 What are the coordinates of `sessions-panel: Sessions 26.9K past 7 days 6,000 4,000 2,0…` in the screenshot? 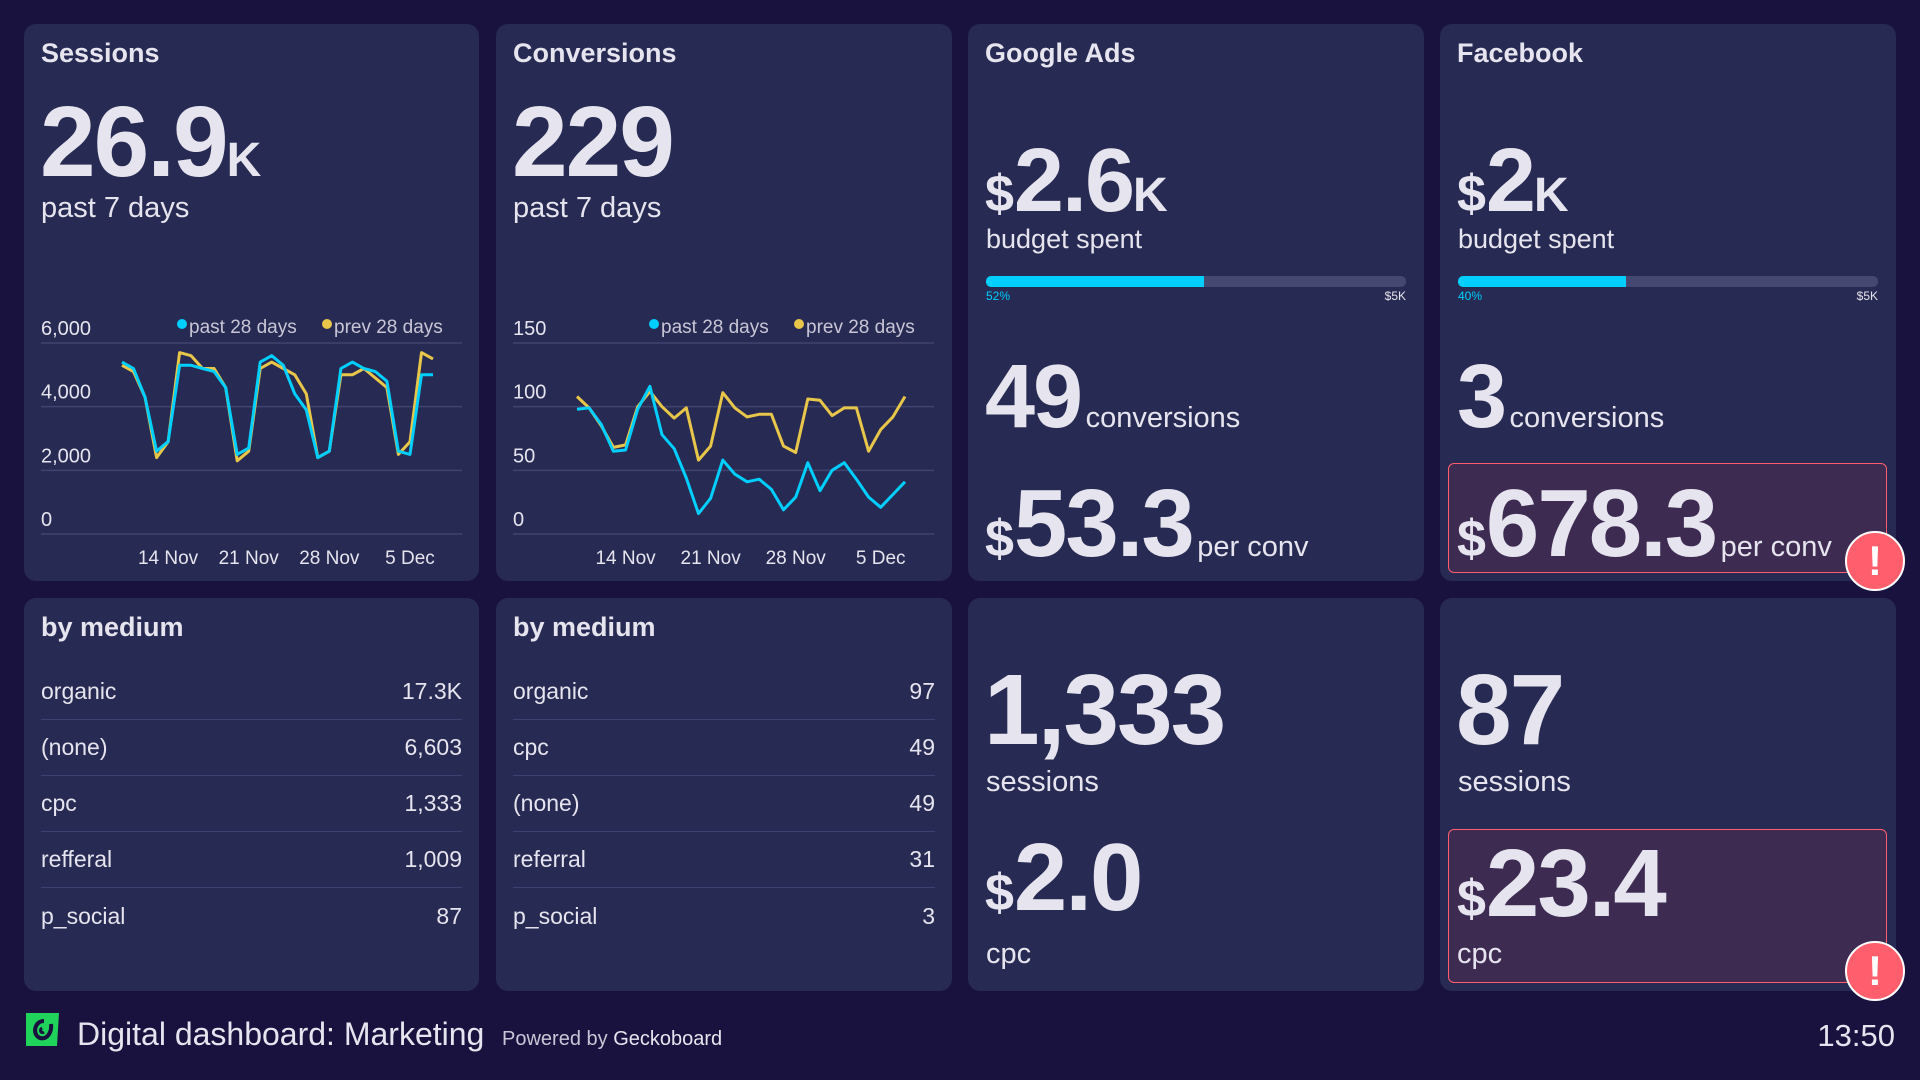 It's located at (251, 302).